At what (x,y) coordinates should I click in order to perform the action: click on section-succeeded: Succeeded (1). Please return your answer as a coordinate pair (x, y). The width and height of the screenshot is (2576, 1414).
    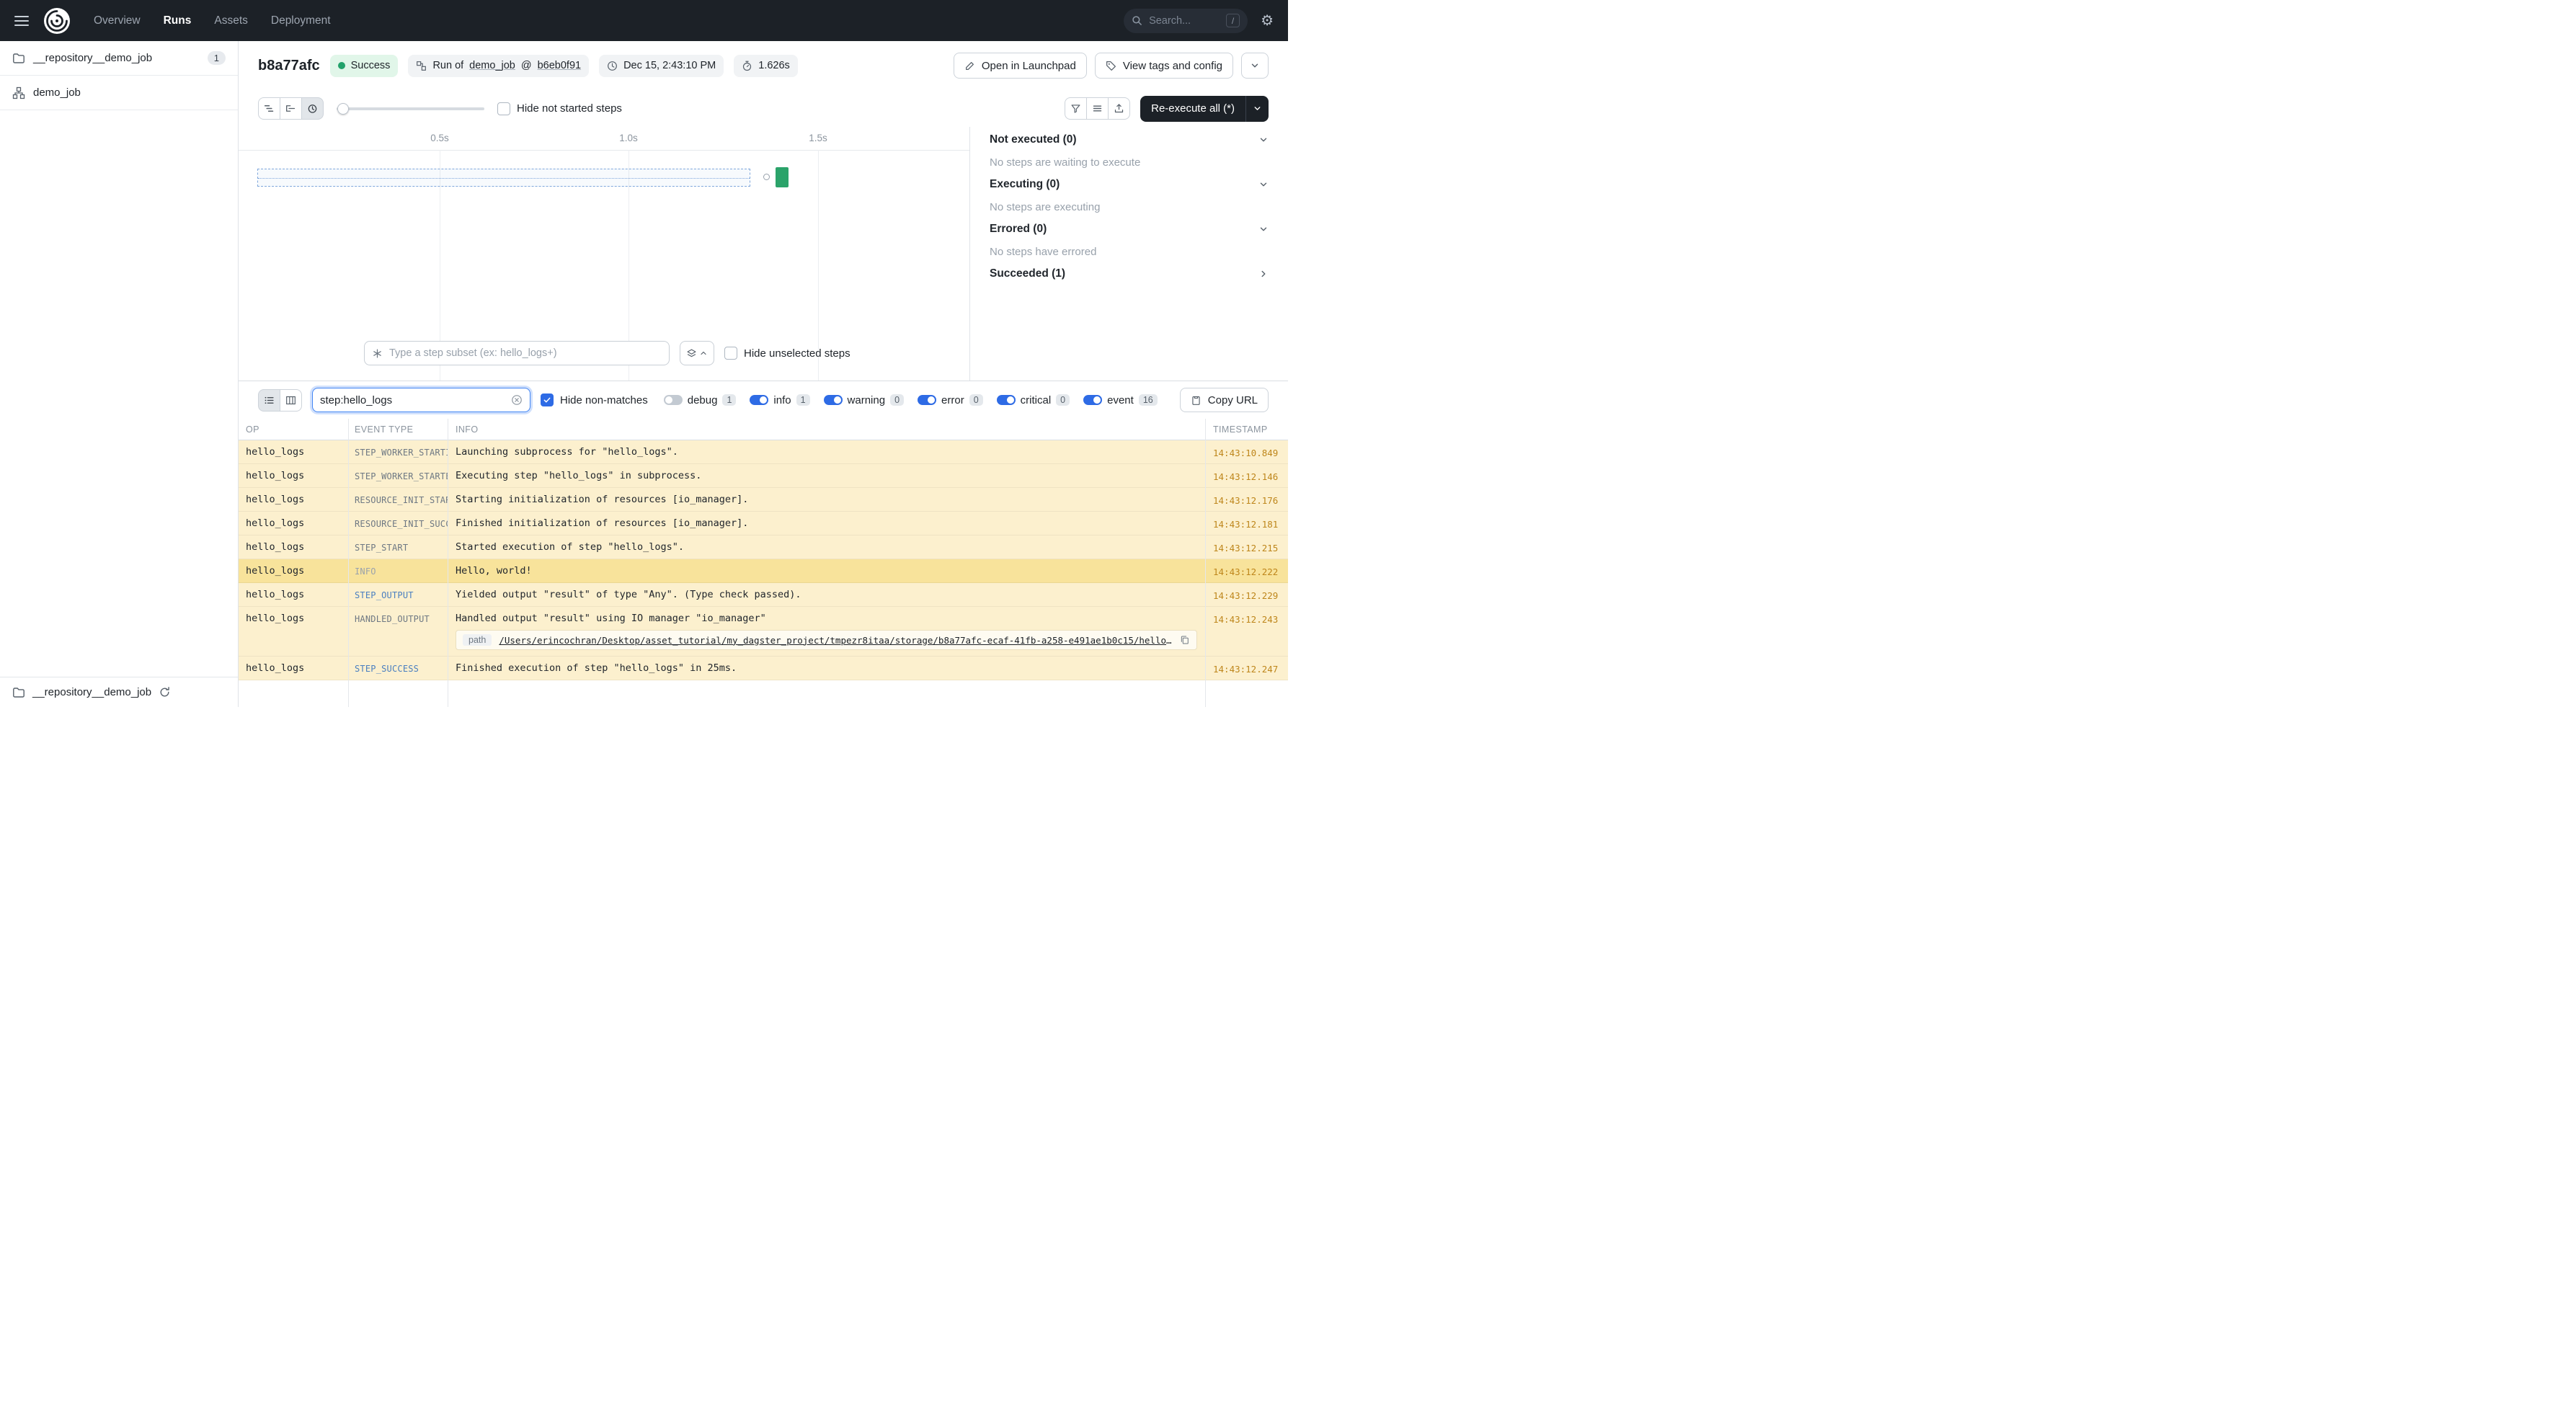
    Looking at the image, I should click on (1129, 274).